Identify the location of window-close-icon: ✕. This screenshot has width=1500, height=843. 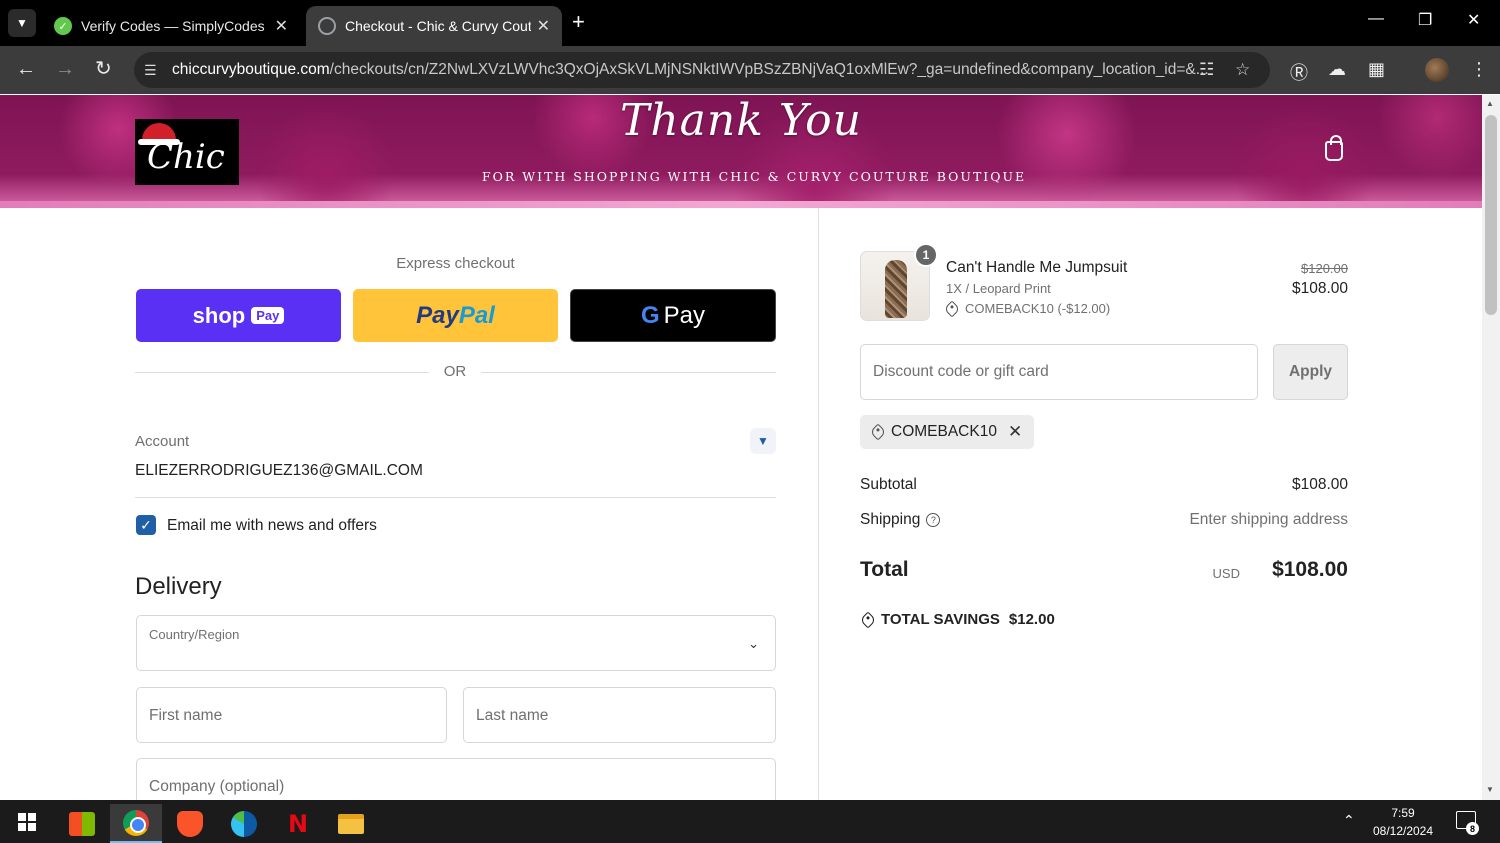
(1473, 20).